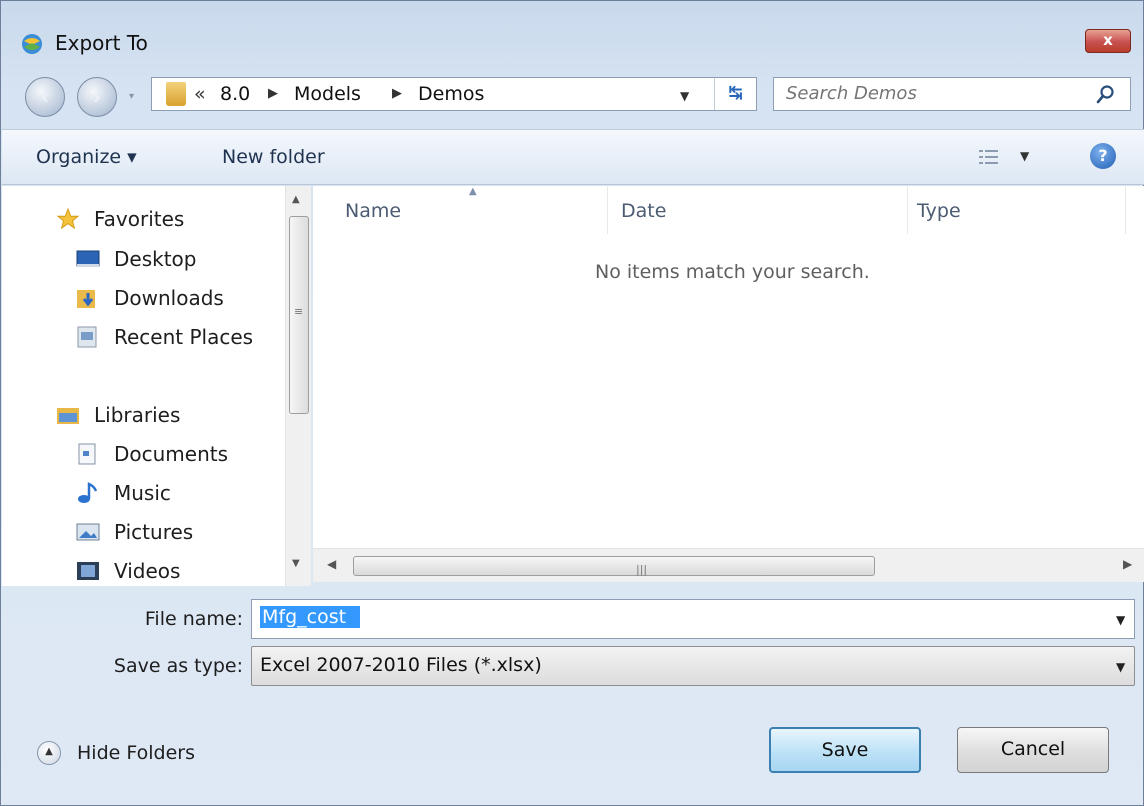 The height and width of the screenshot is (806, 1144). Describe the element at coordinates (642, 569) in the screenshot. I see `grip-icon: |||` at that location.